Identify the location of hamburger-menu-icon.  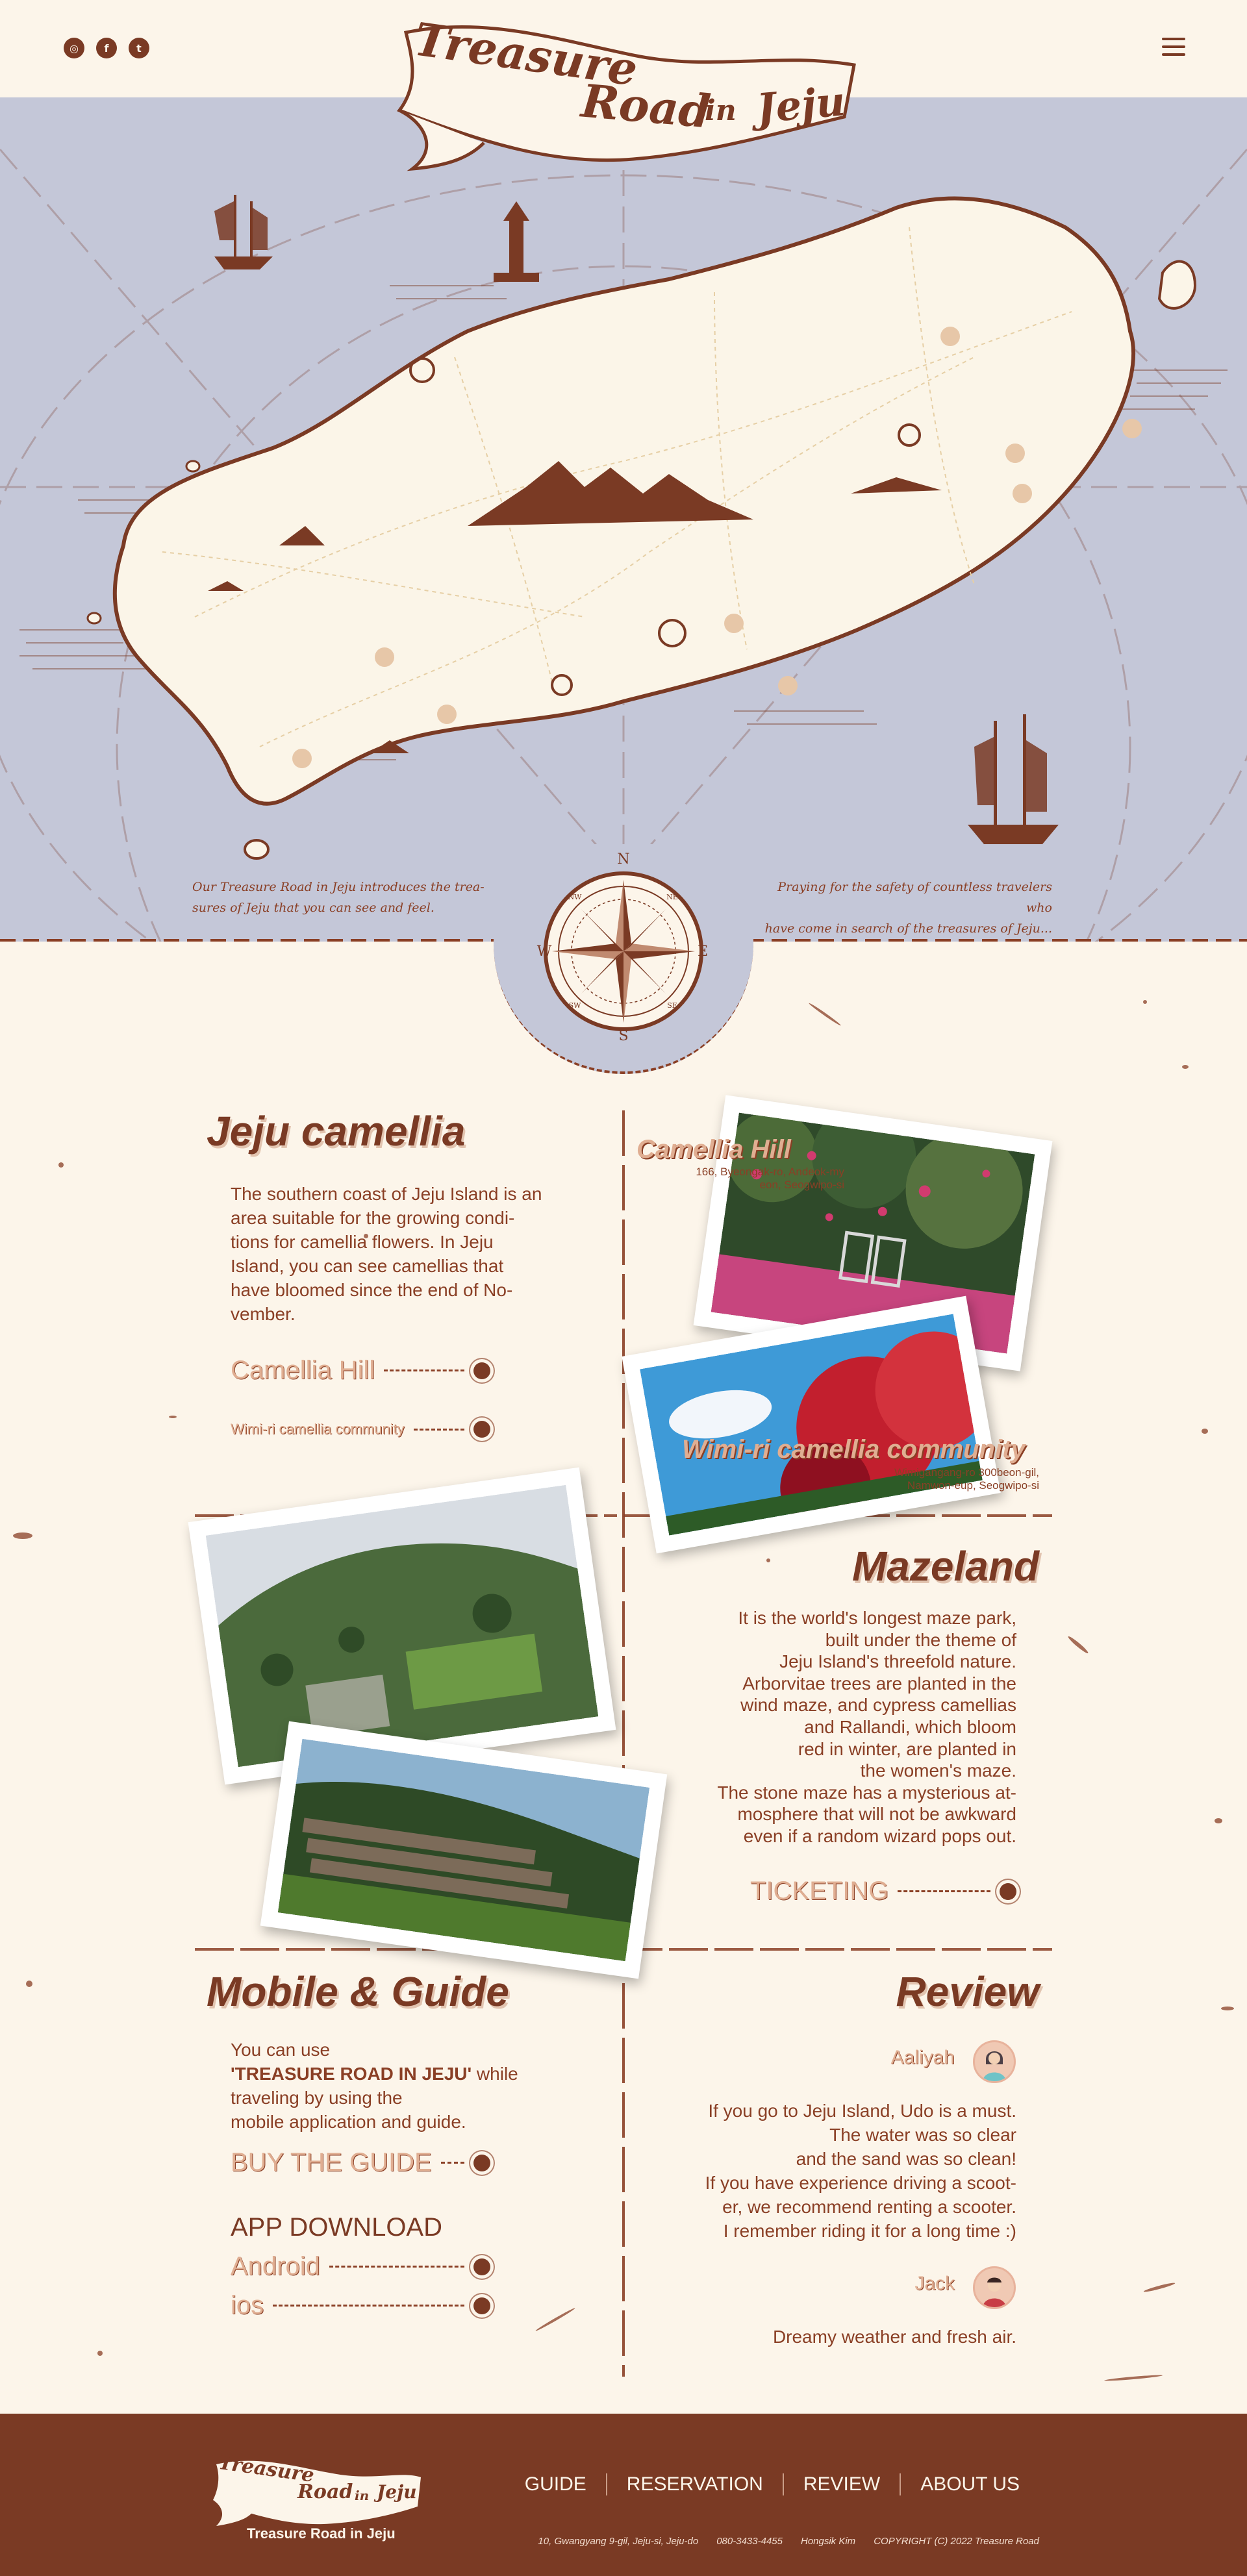
(1173, 47).